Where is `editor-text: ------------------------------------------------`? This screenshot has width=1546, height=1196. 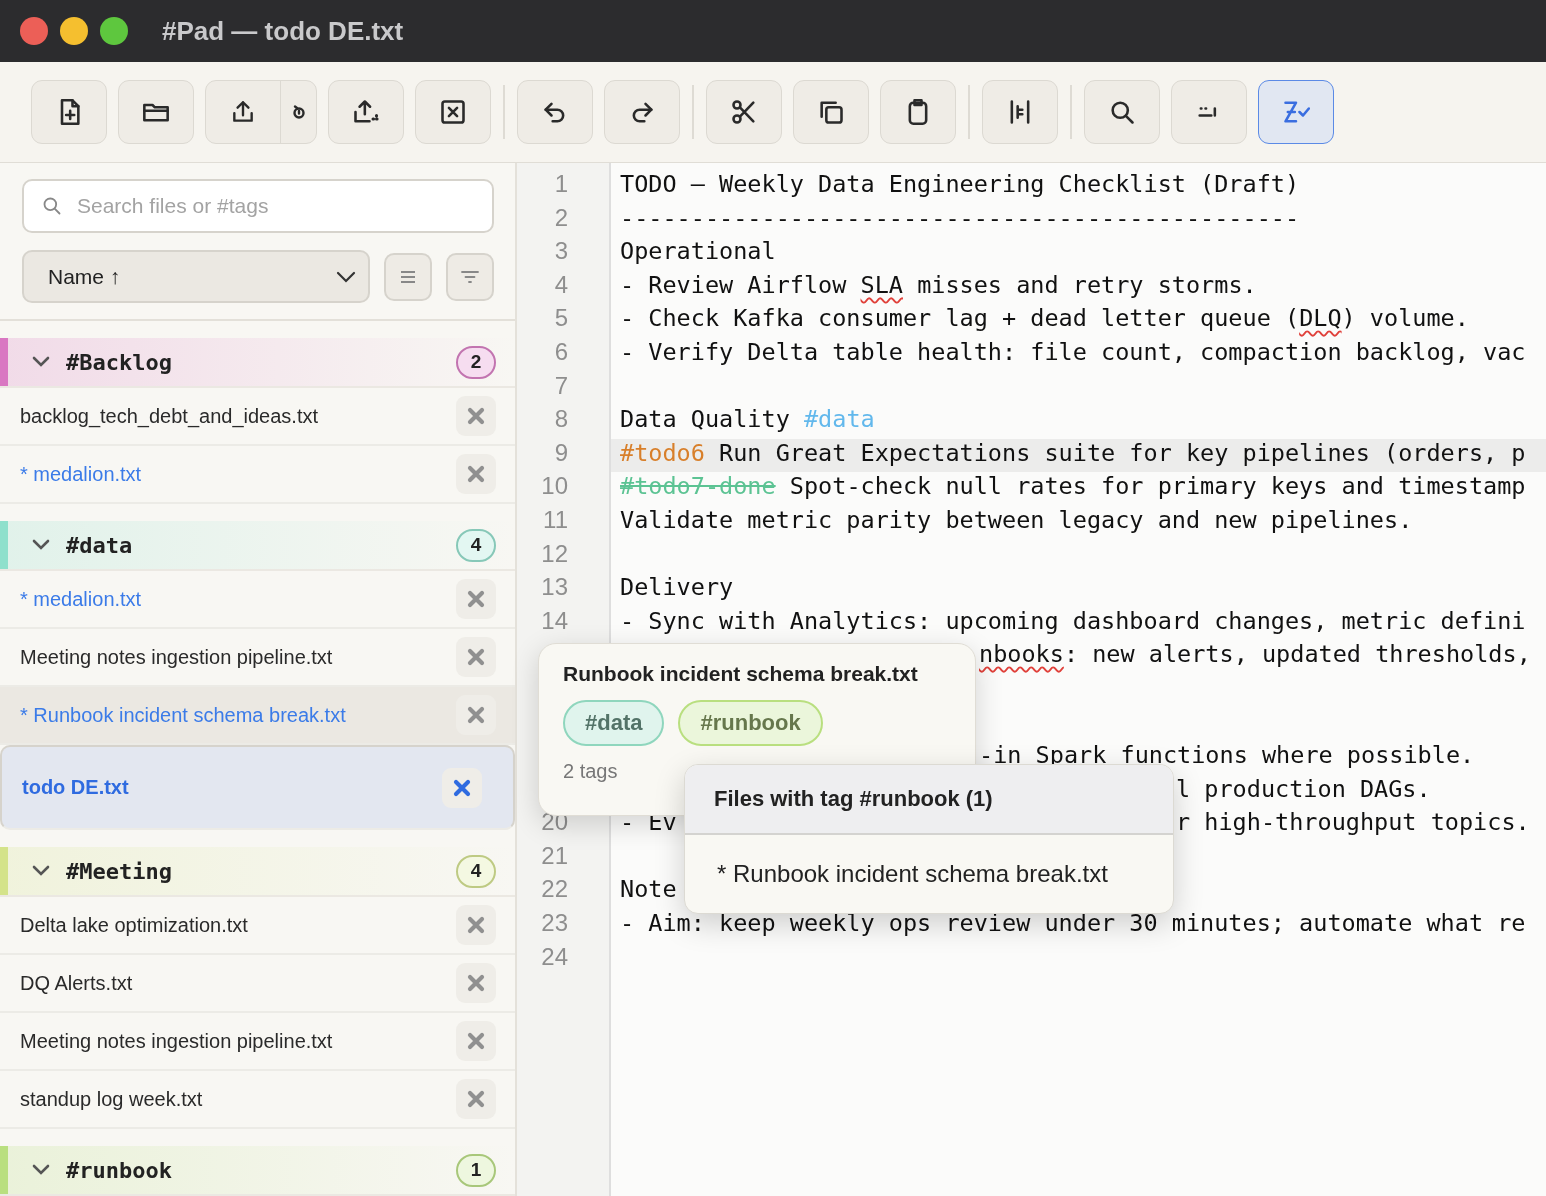 editor-text: ------------------------------------------------ is located at coordinates (960, 218).